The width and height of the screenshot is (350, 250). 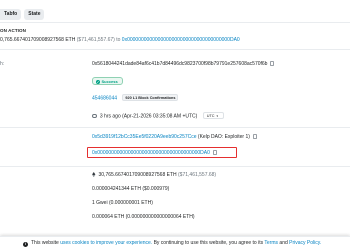 I want to click on cookie-policy-link: uses cookies to improve your experience., so click(x=106, y=243).